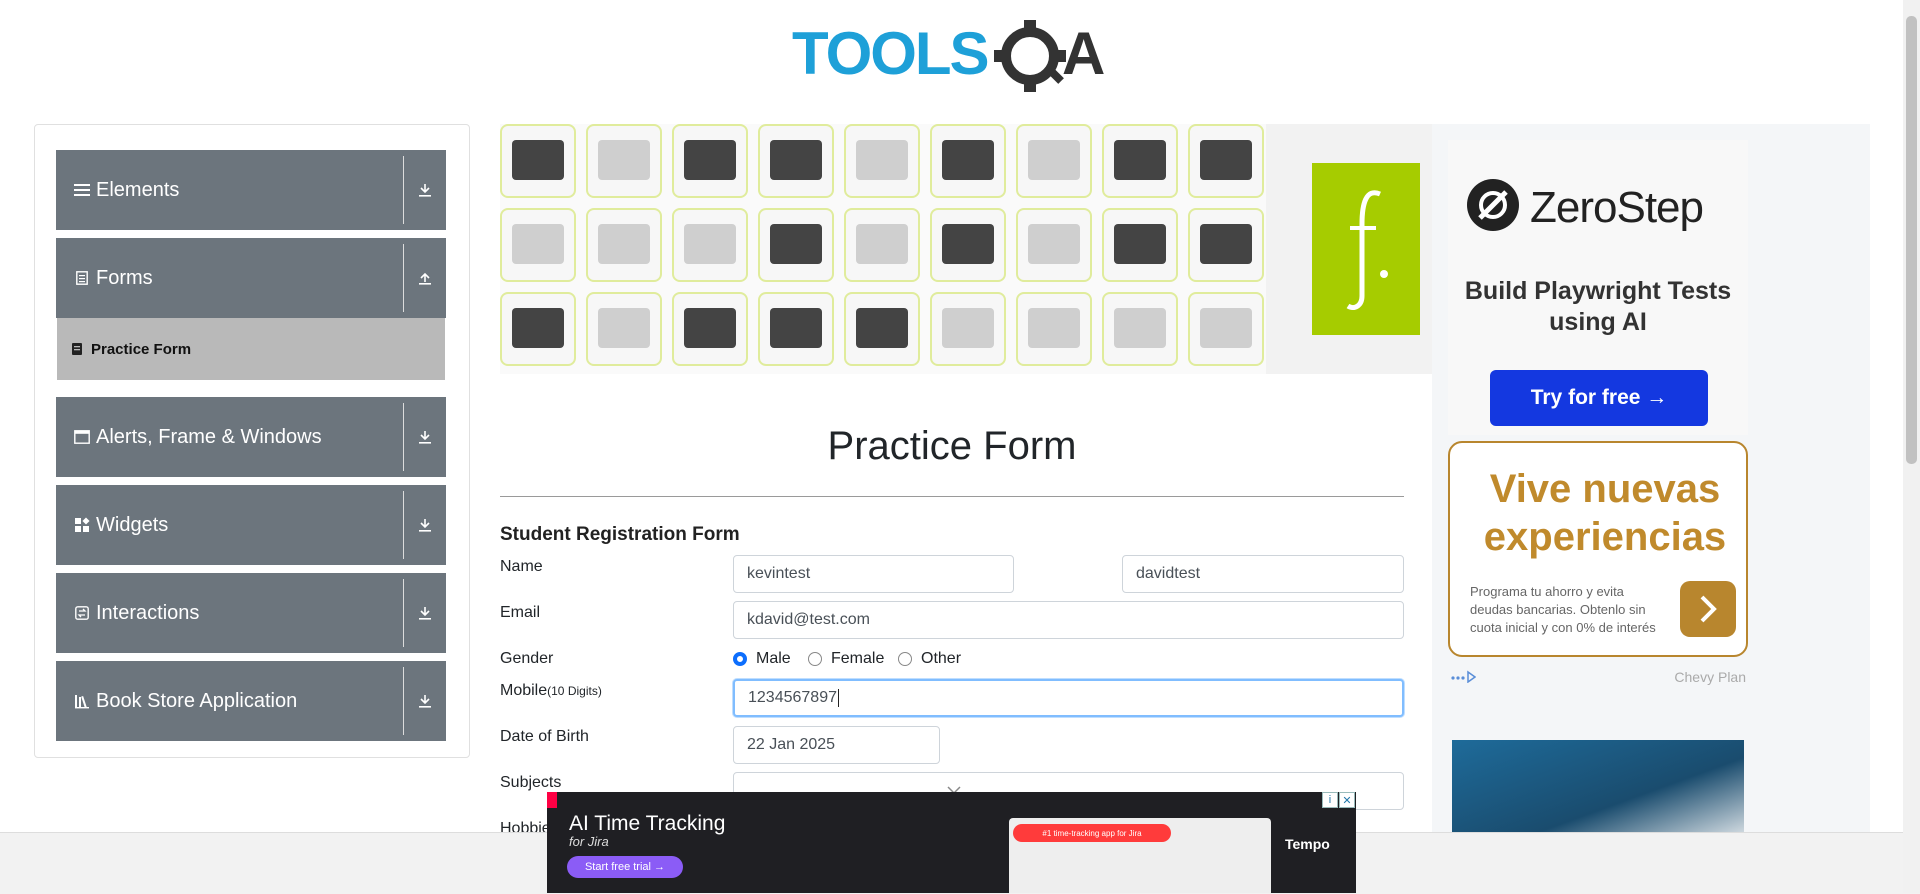  What do you see at coordinates (1068, 620) in the screenshot?
I see `email-input: kdavid@test.com` at bounding box center [1068, 620].